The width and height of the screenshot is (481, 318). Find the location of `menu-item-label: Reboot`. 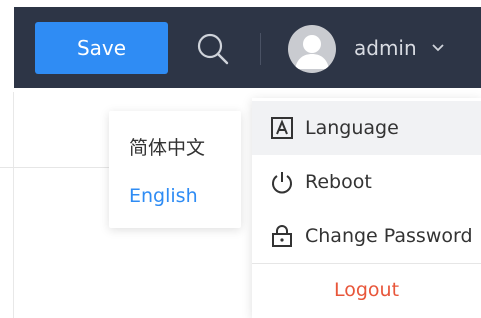

menu-item-label: Reboot is located at coordinates (338, 182).